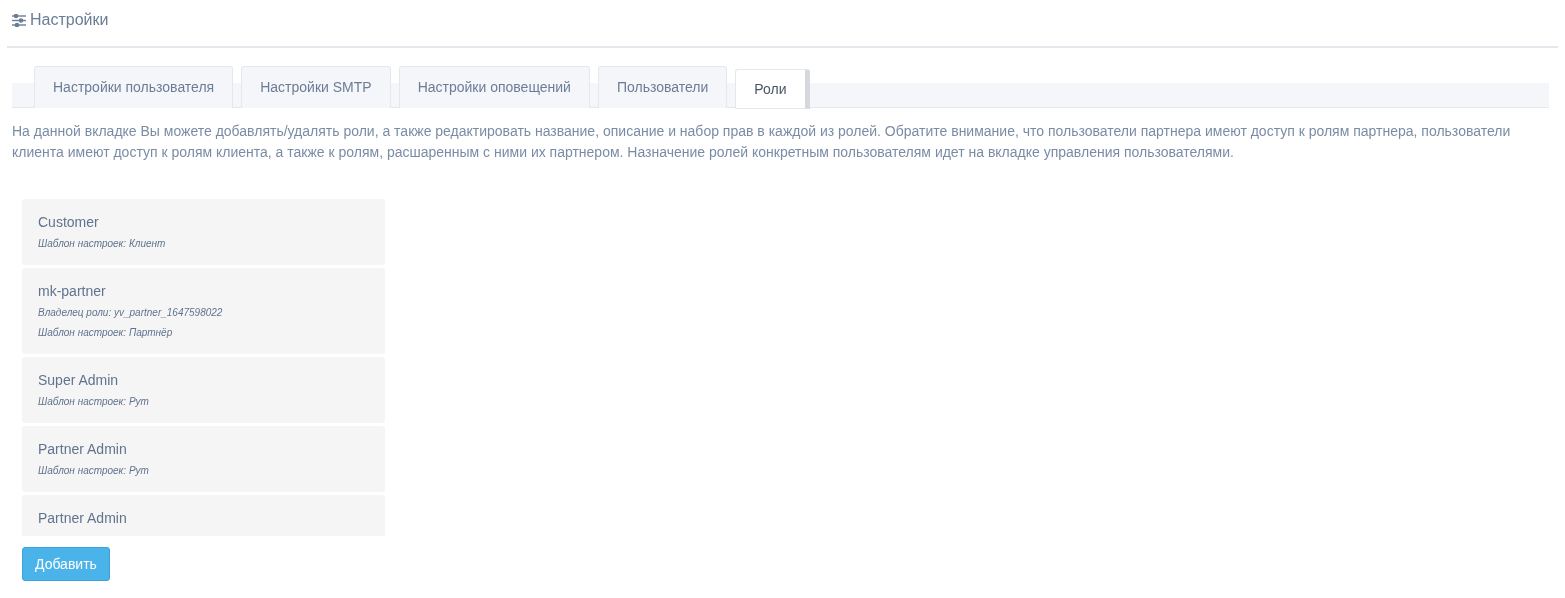 This screenshot has width=1565, height=598. I want to click on tab: Пользователи, so click(662, 87).